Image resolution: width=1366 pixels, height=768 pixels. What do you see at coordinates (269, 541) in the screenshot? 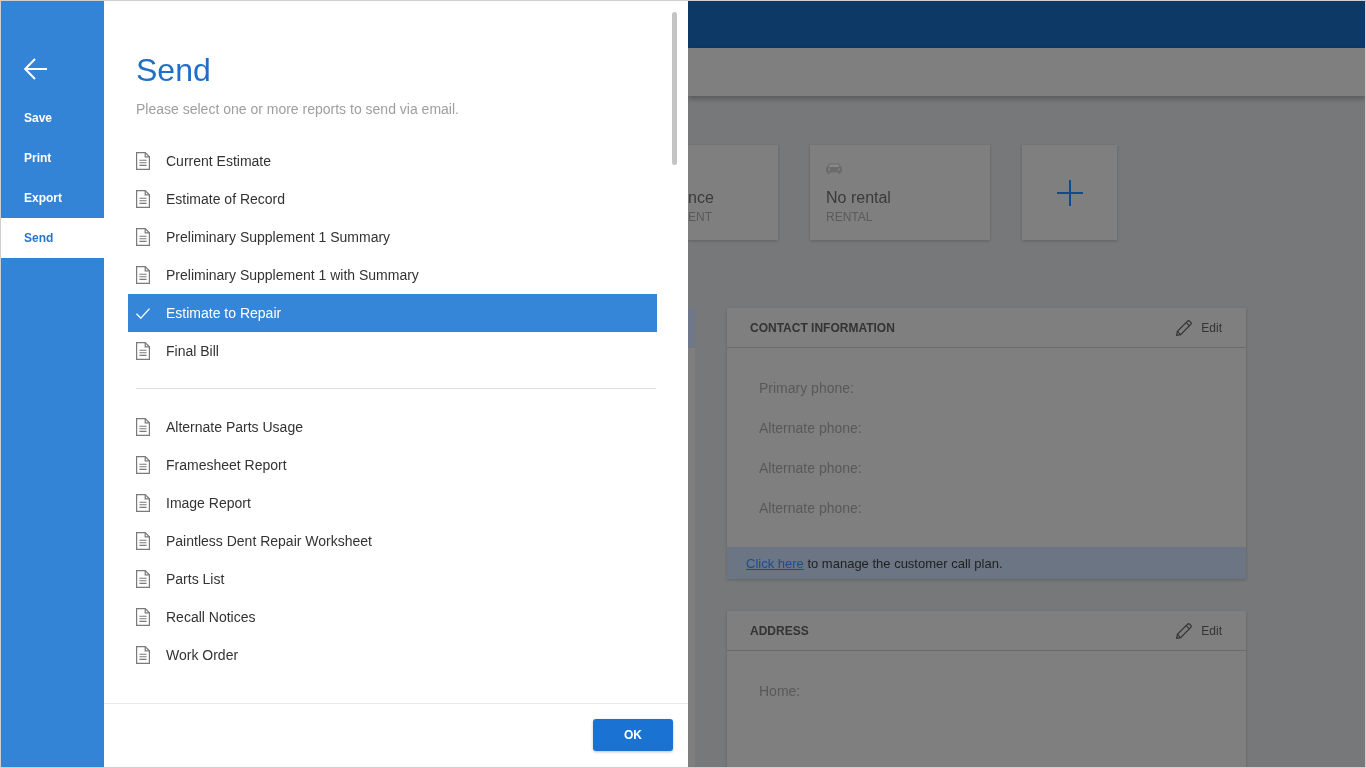
I see `report-label: Paintless Dent Repair Worksheet` at bounding box center [269, 541].